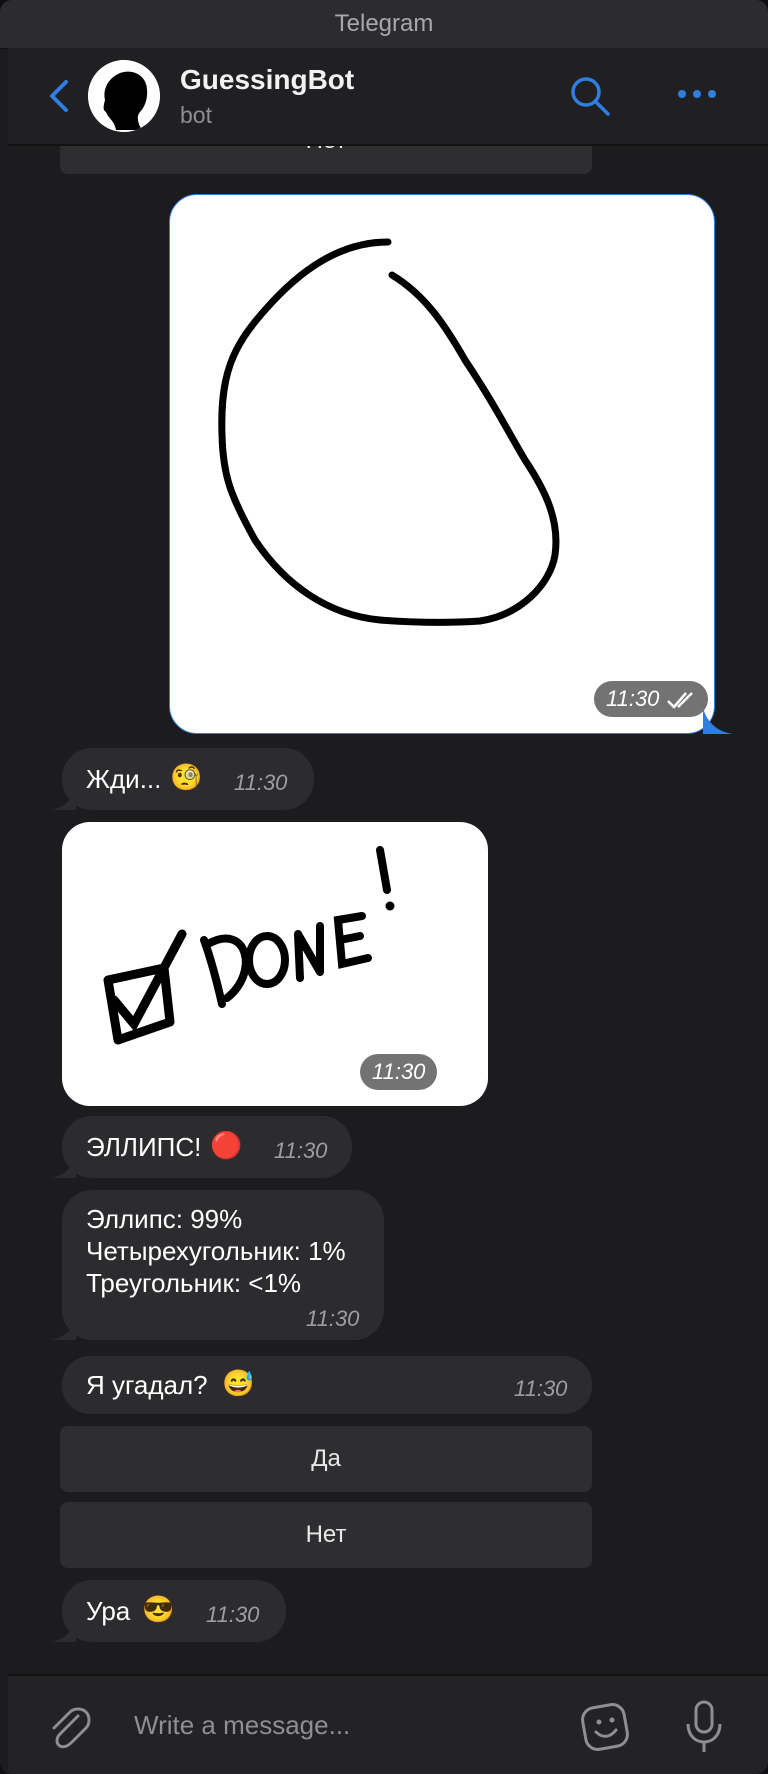 This screenshot has height=1774, width=768. What do you see at coordinates (267, 79) in the screenshot?
I see `chat-title: GuessingBot` at bounding box center [267, 79].